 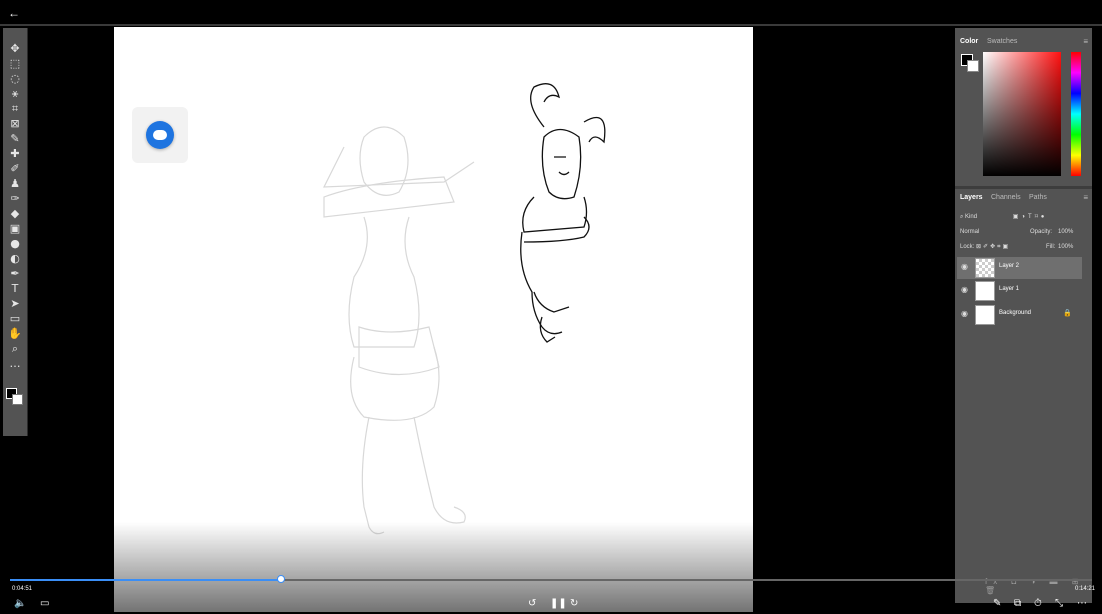 I want to click on captions-icon: ▭, so click(x=44, y=603).